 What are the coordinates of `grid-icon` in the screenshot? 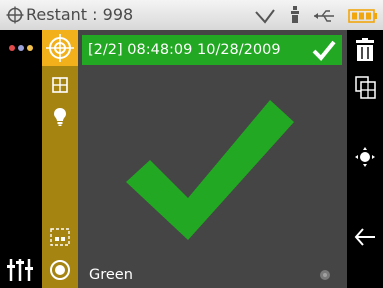 It's located at (60, 85).